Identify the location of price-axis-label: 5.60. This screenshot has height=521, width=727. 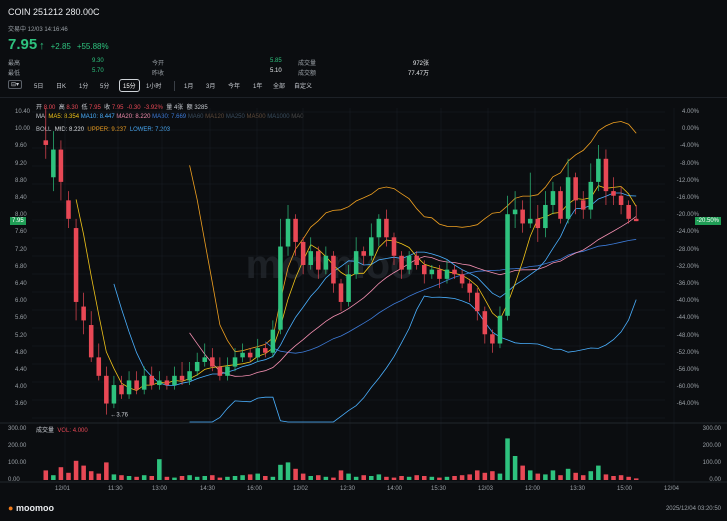
(21, 318).